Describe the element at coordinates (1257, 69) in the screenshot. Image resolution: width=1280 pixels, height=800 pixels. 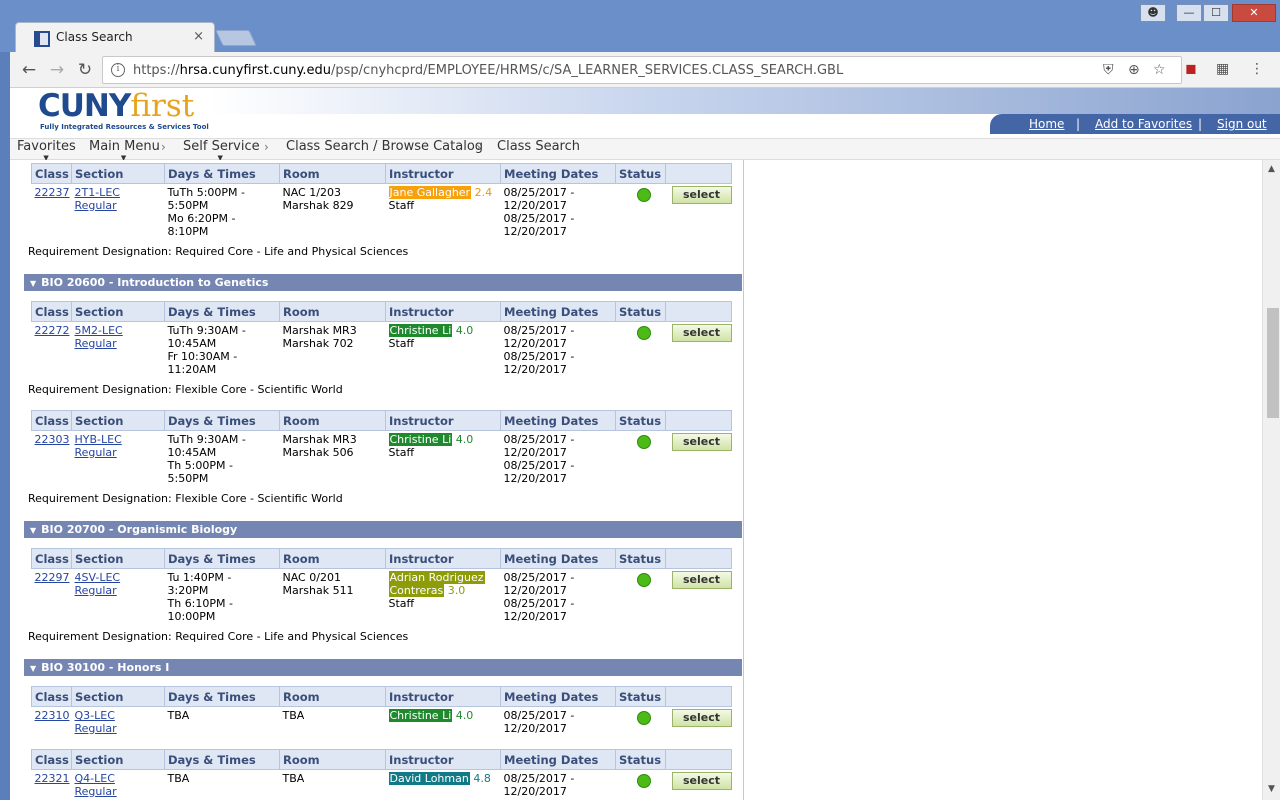
I see `menu-kebab-icon: ⋮` at that location.